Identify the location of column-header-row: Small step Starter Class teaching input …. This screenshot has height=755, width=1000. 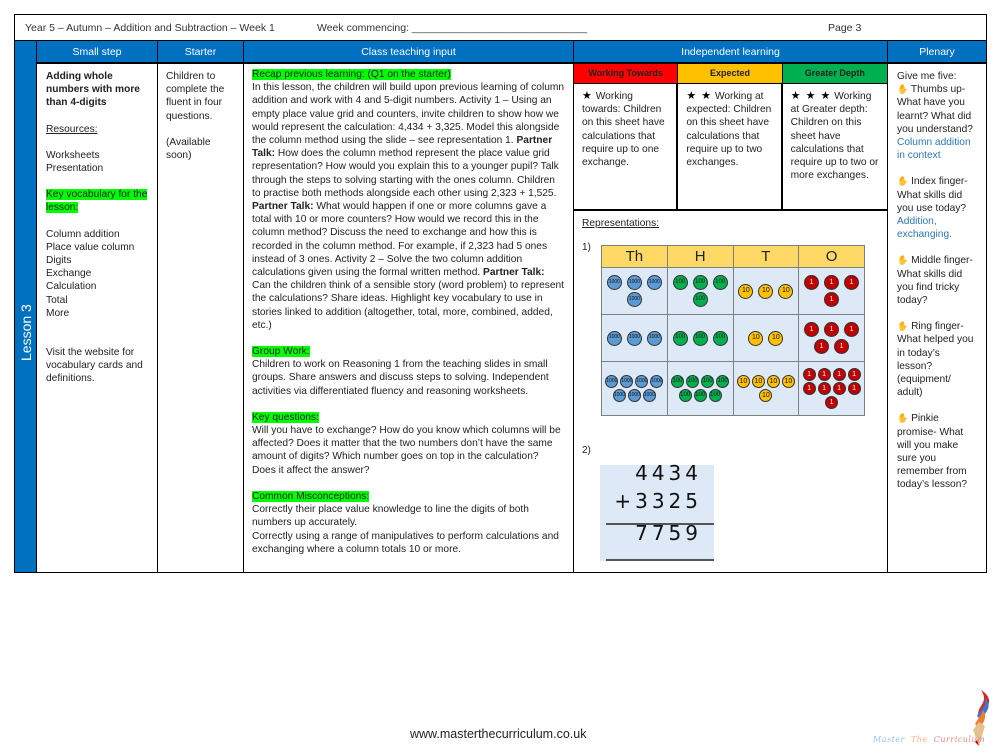
(511, 52).